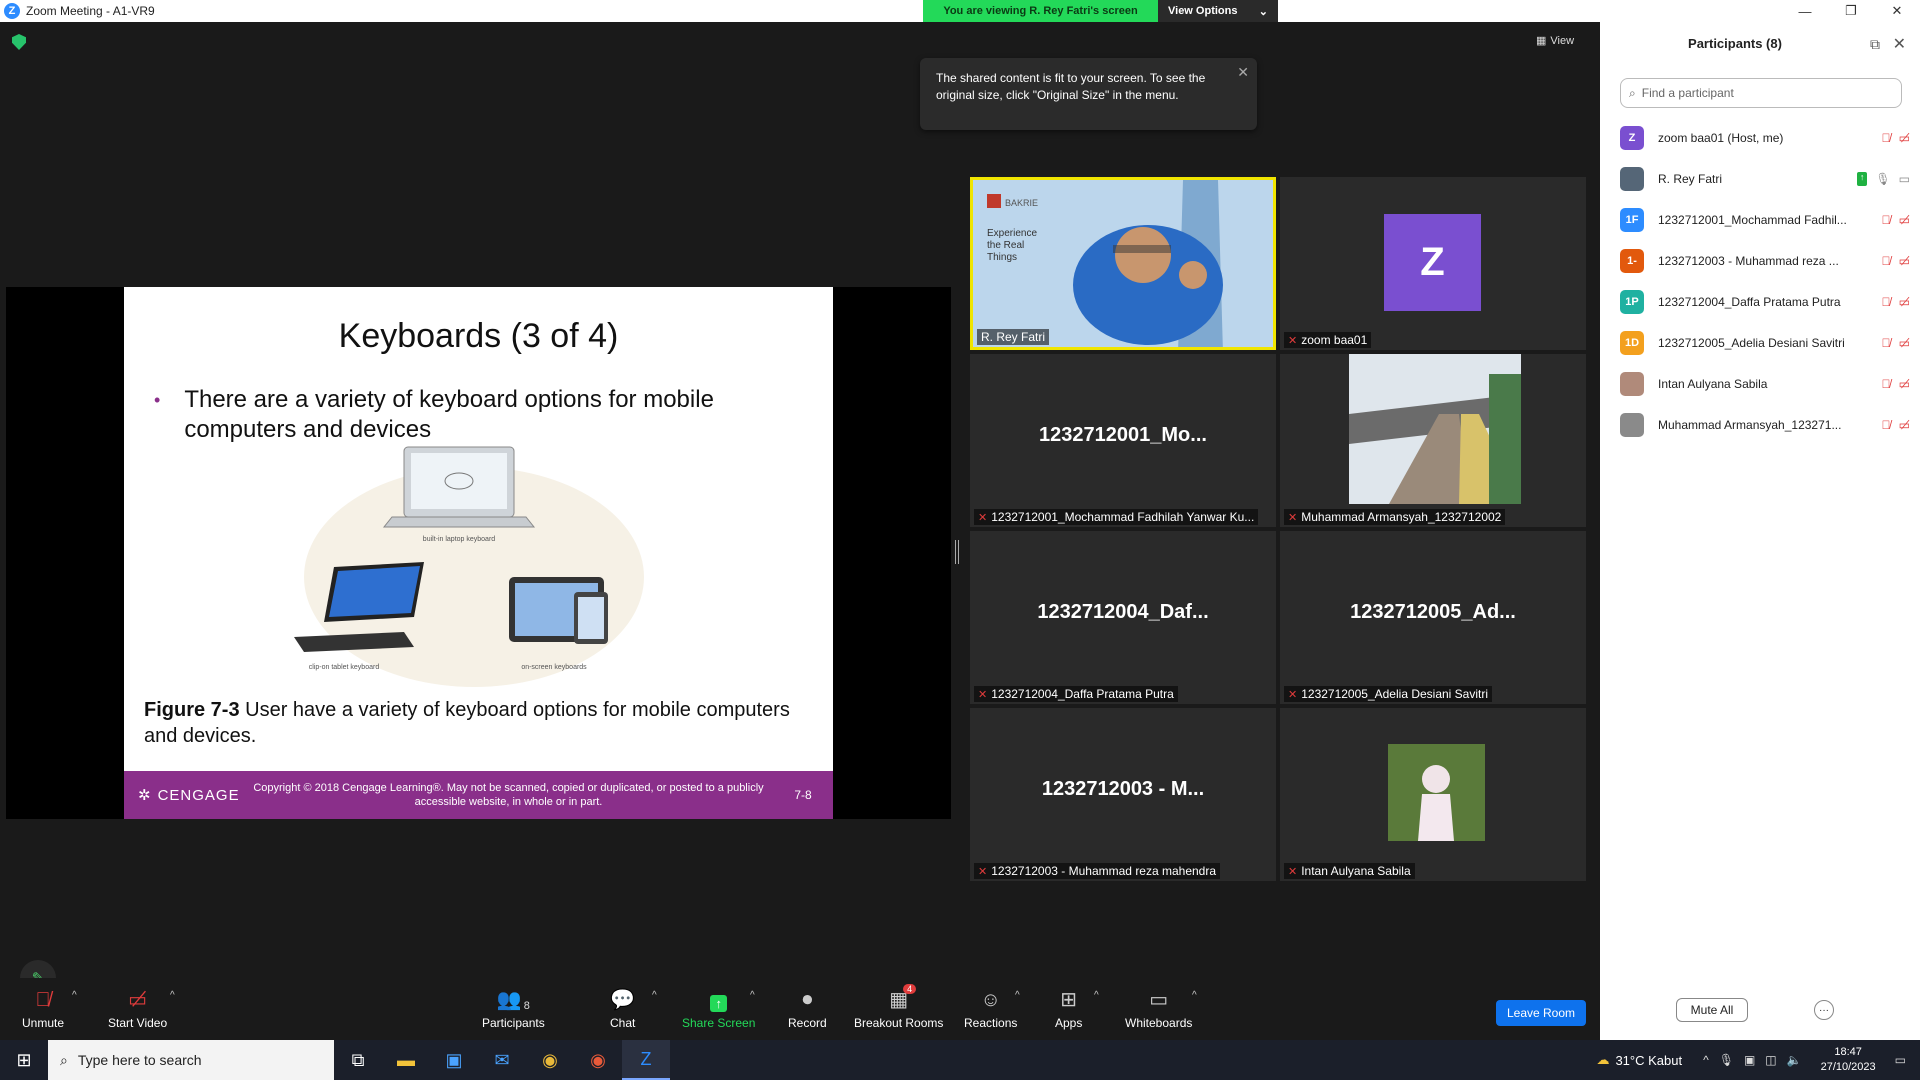  I want to click on avatar: 1-, so click(1632, 260).